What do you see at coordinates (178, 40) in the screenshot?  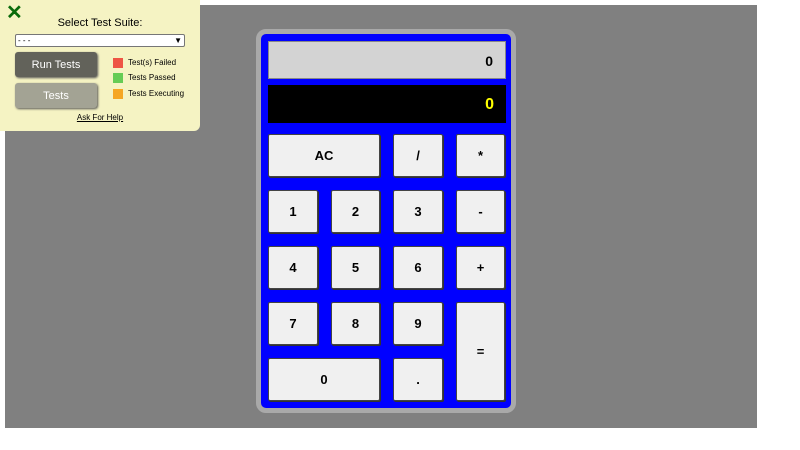 I see `chevron-down-icon: ▼` at bounding box center [178, 40].